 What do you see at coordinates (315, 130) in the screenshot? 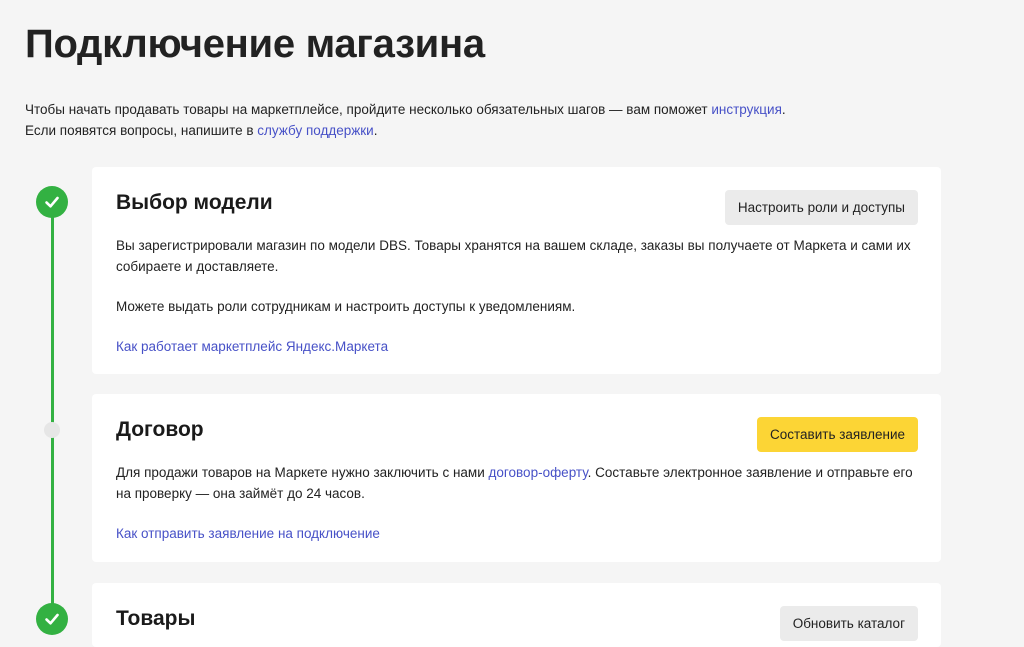
I see `support-link: службу поддержки` at bounding box center [315, 130].